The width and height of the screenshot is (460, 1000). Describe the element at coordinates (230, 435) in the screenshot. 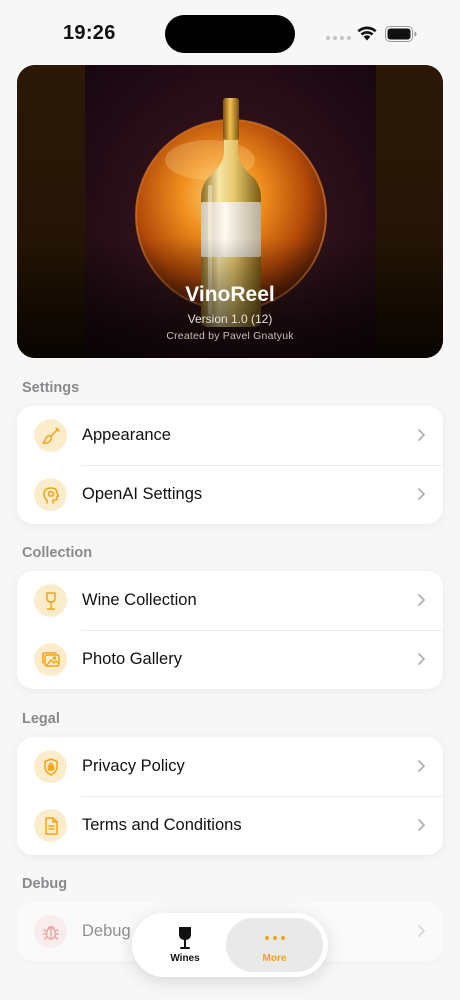

I see `row-appearance: Appearance` at that location.